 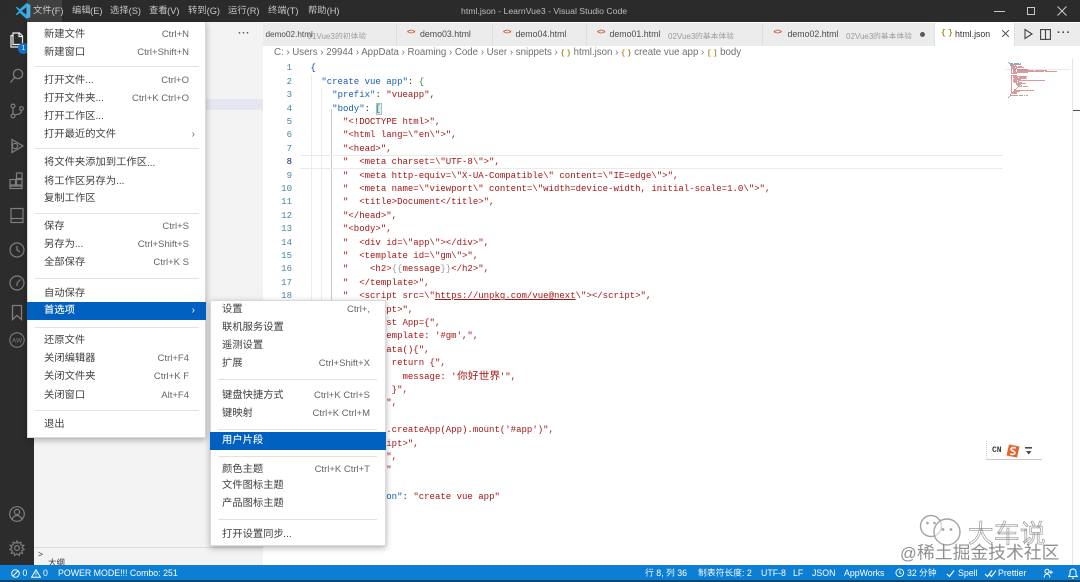 What do you see at coordinates (17, 341) in the screenshot?
I see `svg-text: AW` at bounding box center [17, 341].